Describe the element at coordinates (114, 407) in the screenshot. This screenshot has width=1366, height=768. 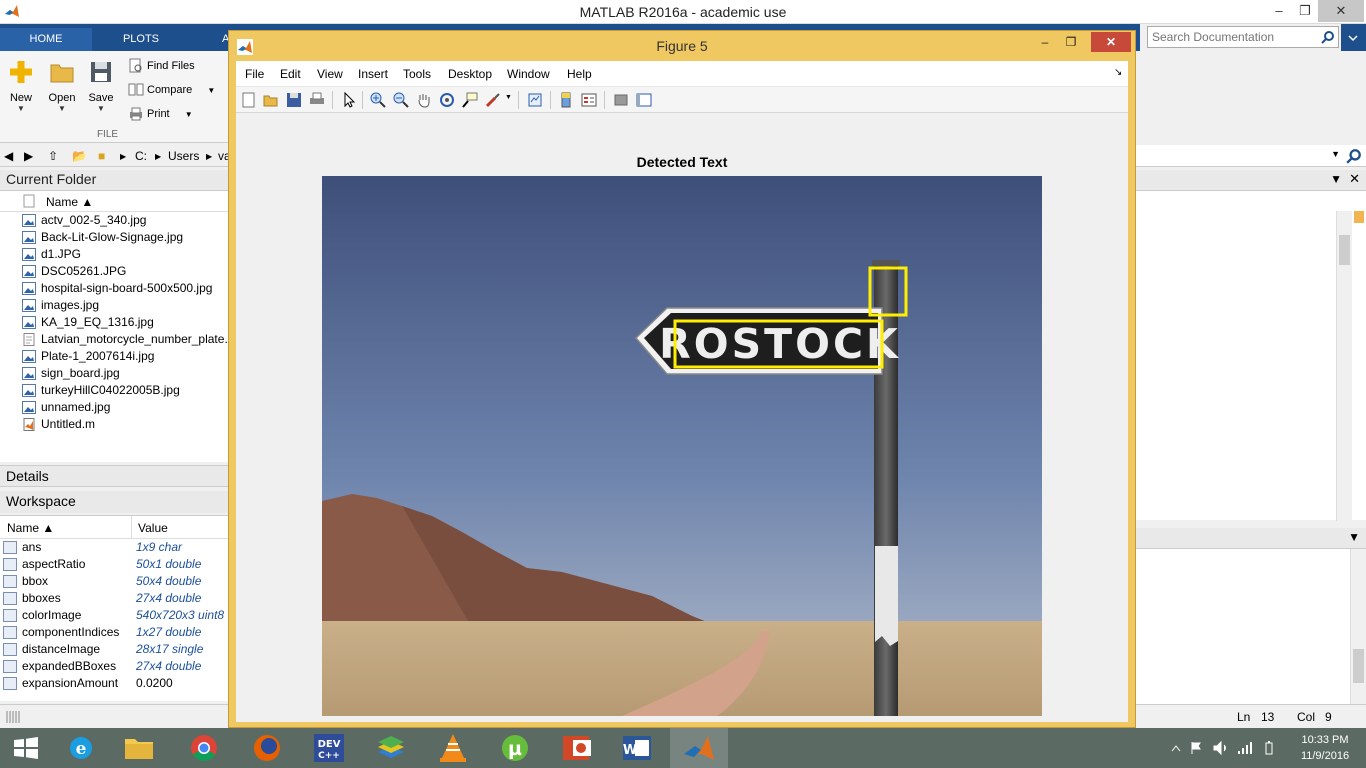
I see `file-list-item: unnamed.jpg` at that location.